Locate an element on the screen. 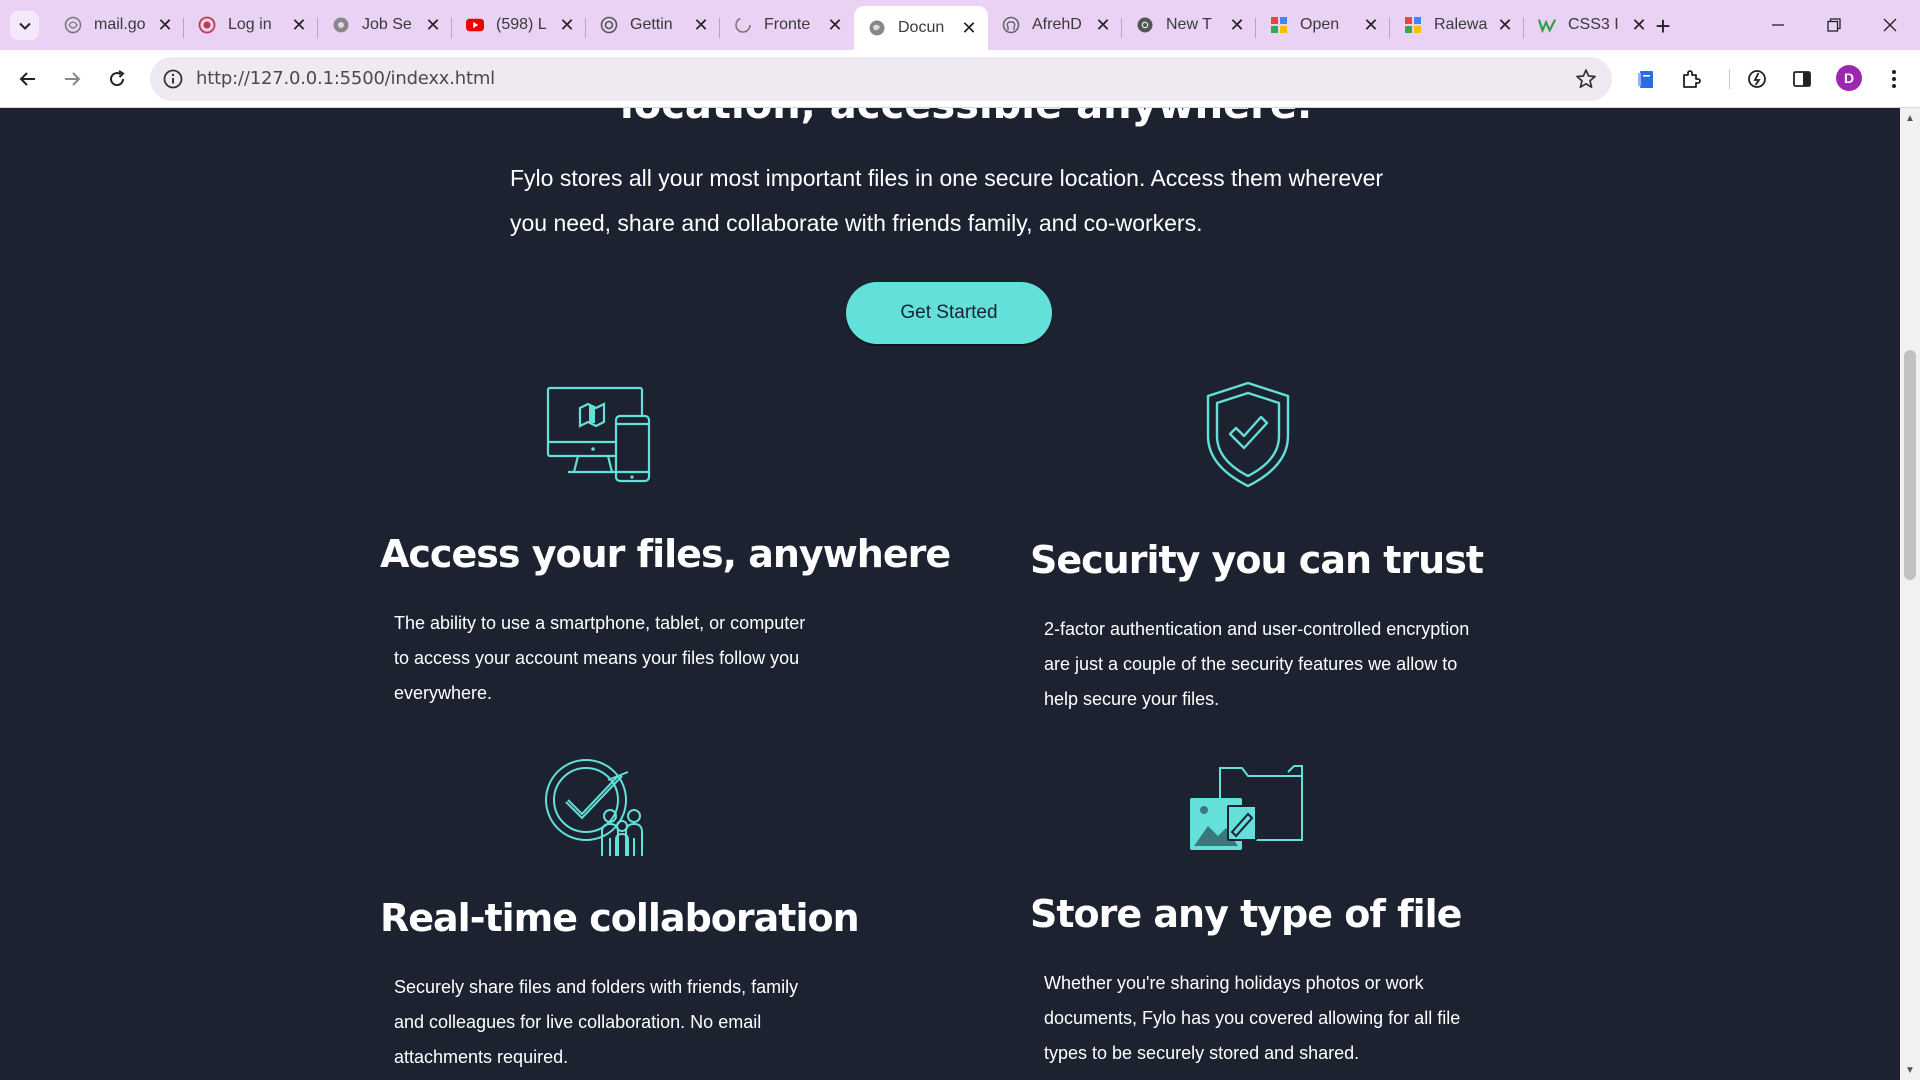 This screenshot has width=1920, height=1080. tab-job-search: Job Se ✕ is located at coordinates (385, 25).